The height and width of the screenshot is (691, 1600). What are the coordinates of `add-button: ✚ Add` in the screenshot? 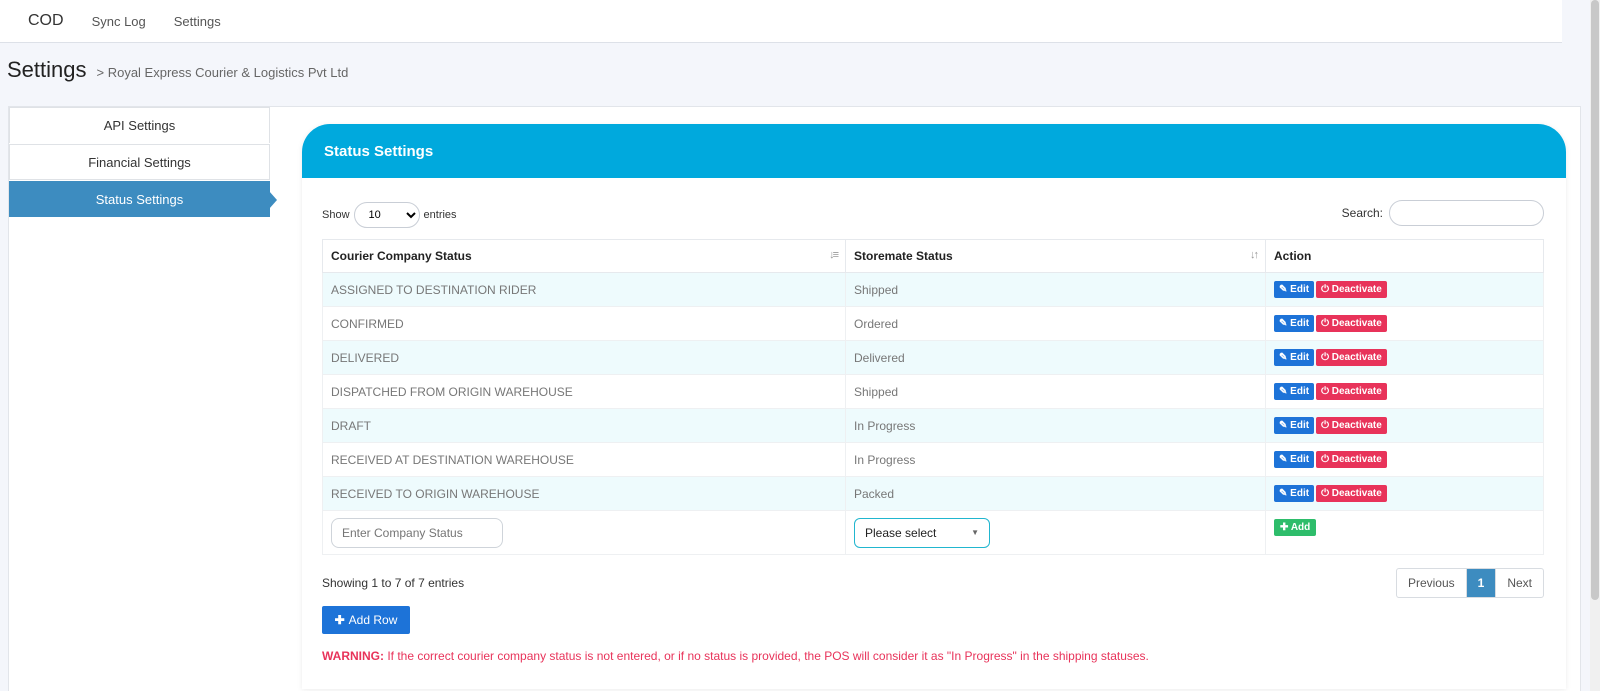 It's located at (1295, 527).